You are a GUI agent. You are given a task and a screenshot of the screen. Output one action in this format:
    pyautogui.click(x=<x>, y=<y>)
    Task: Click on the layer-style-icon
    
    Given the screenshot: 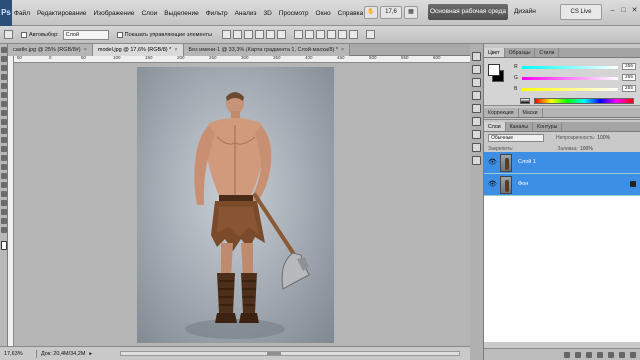 What is the action you would take?
    pyautogui.click(x=578, y=354)
    